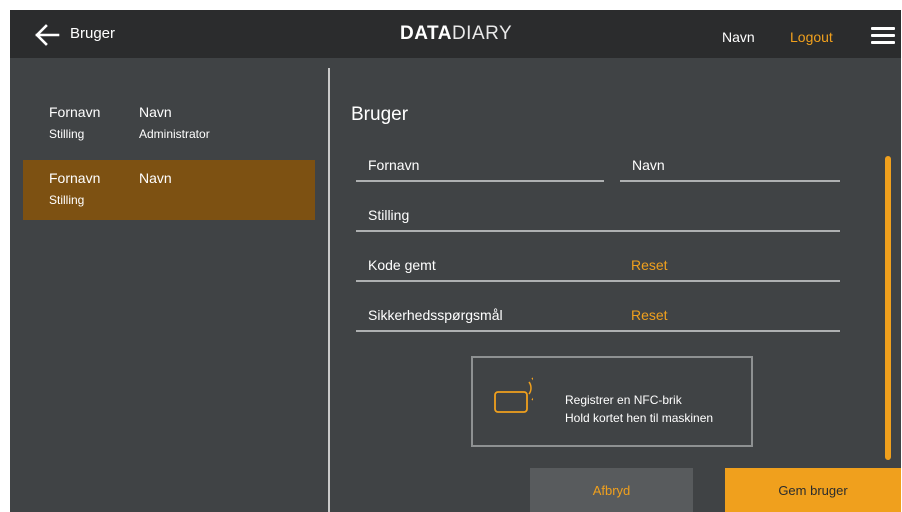  I want to click on nfc-instruction-text: Hold kortet hen til maskinen, so click(639, 418).